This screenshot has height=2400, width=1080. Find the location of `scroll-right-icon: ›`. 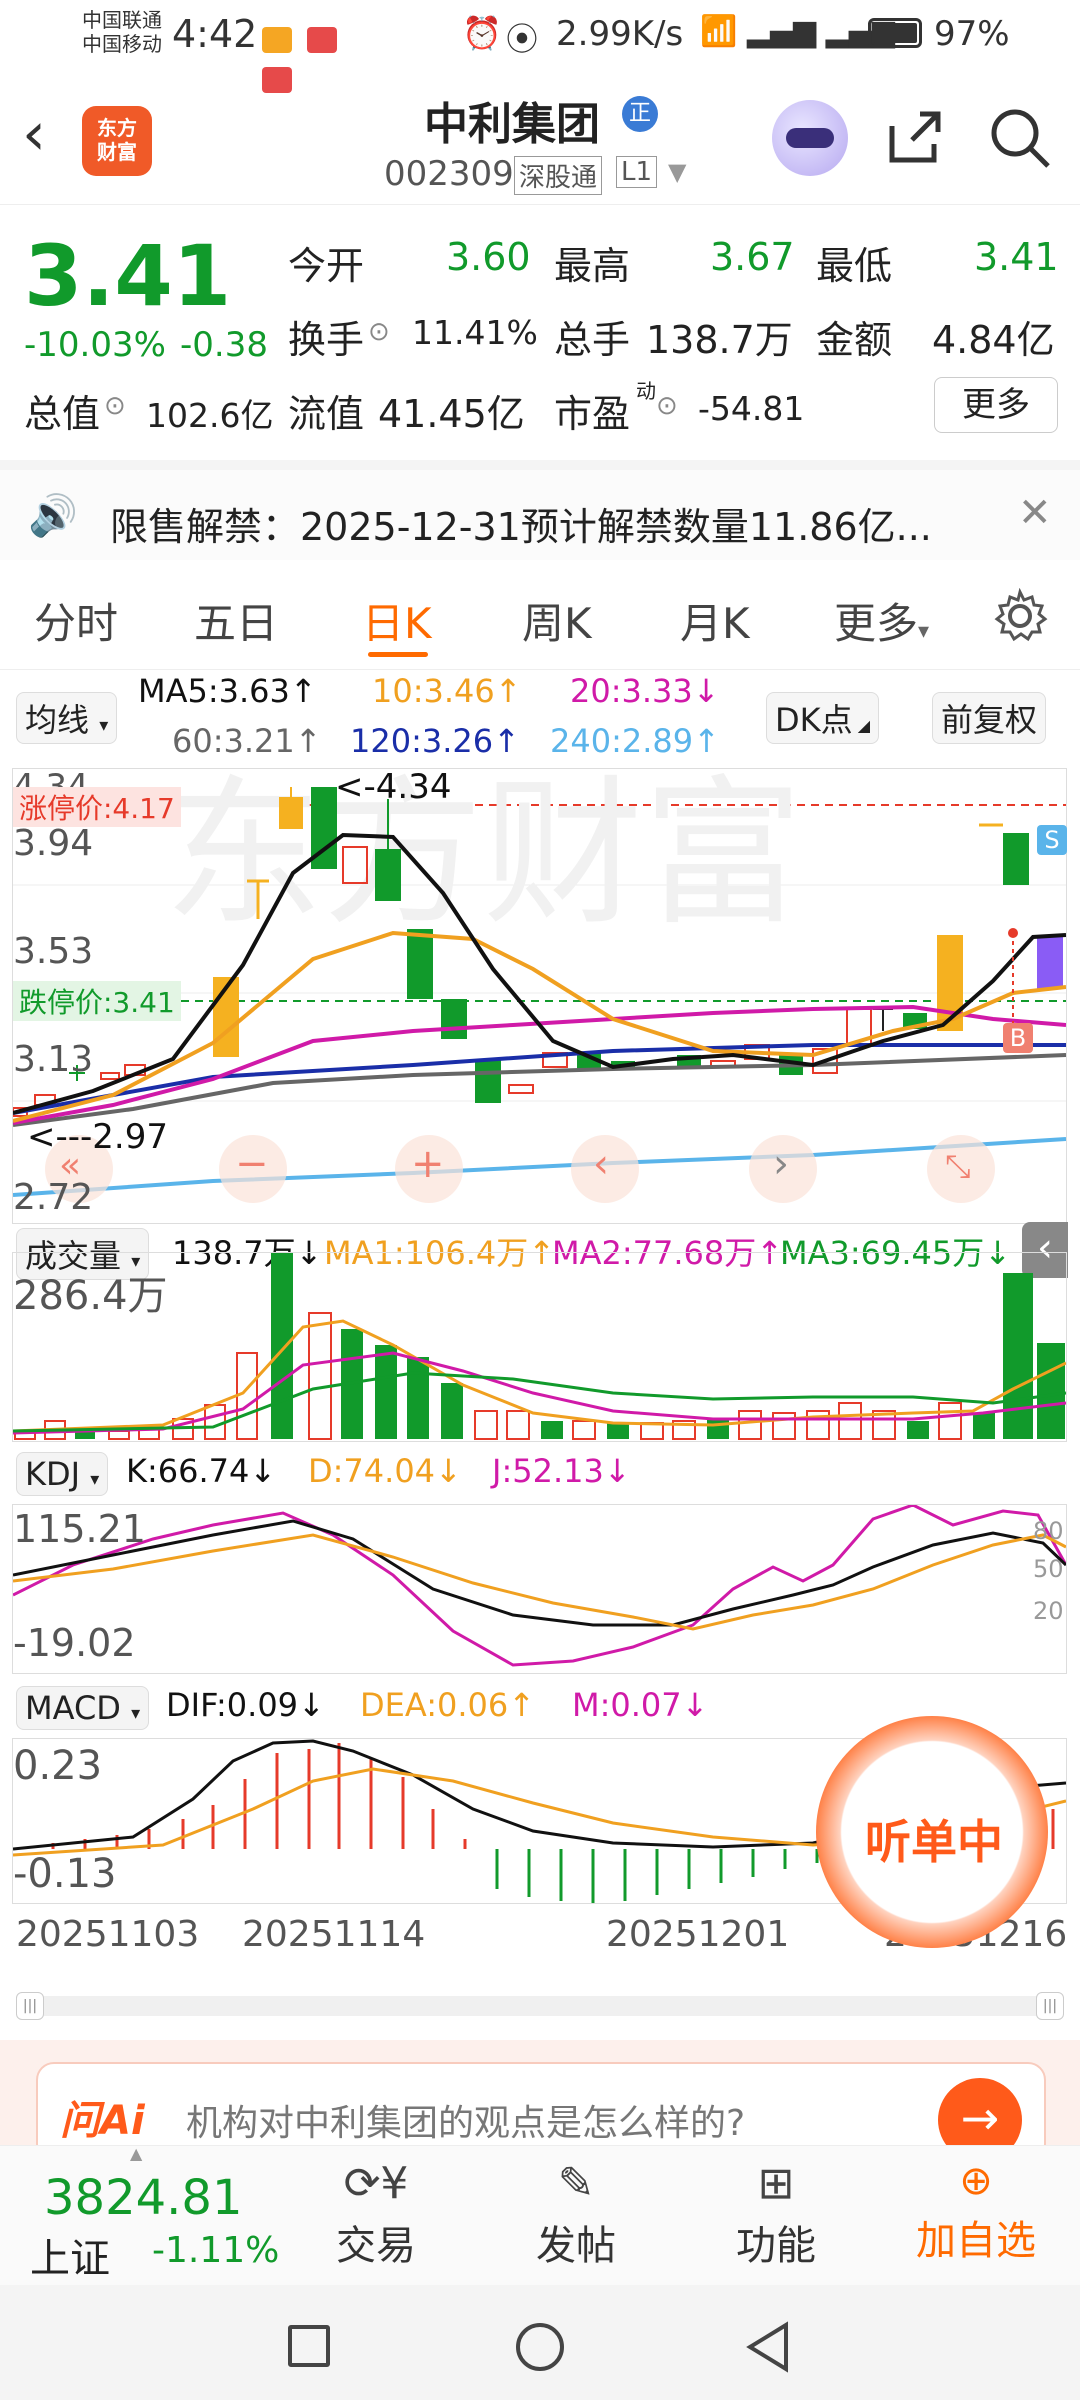

scroll-right-icon: › is located at coordinates (781, 1164).